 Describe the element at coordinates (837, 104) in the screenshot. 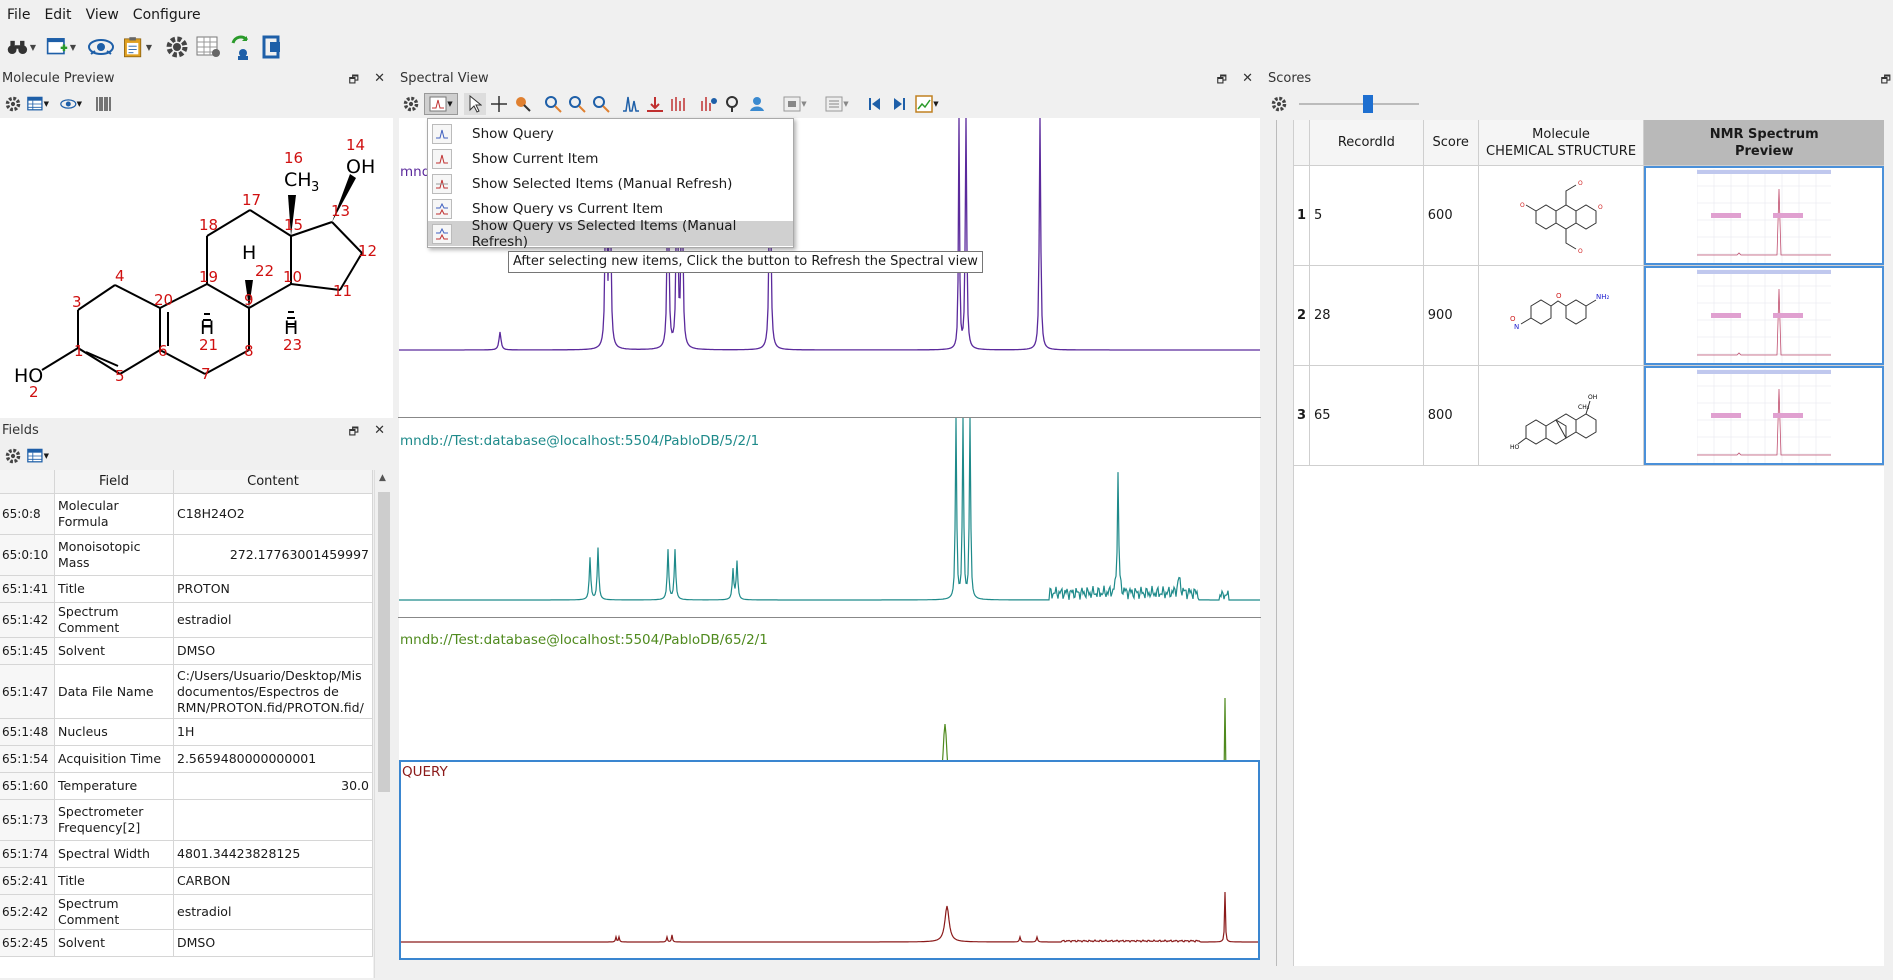

I see `stack-button: ▼` at that location.